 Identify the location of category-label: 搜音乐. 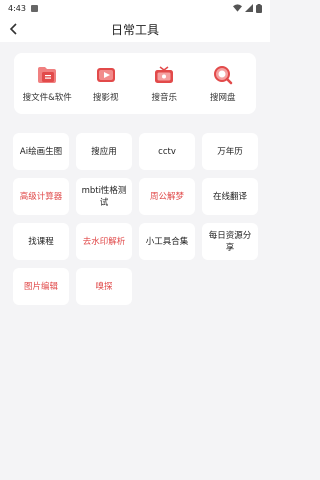
(164, 97).